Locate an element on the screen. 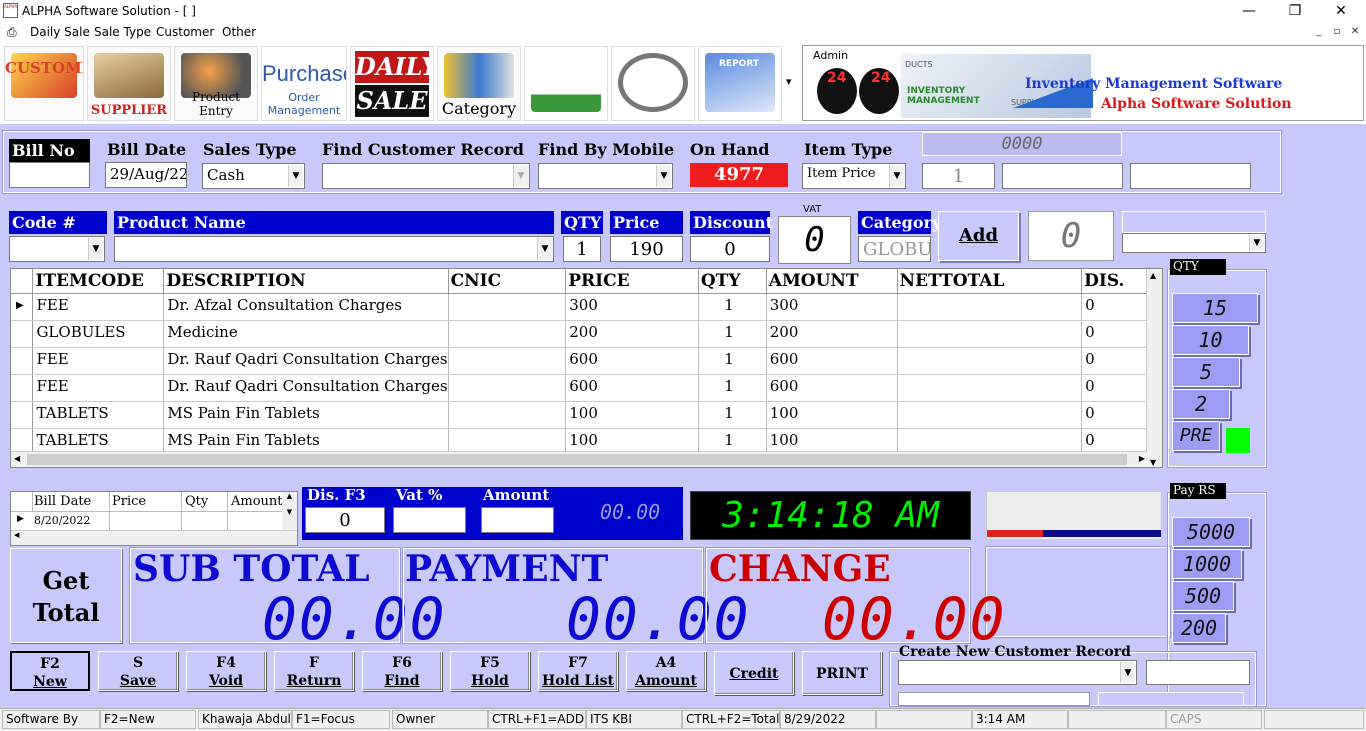 This screenshot has height=731, width=1366. counter-box: 1 is located at coordinates (958, 176).